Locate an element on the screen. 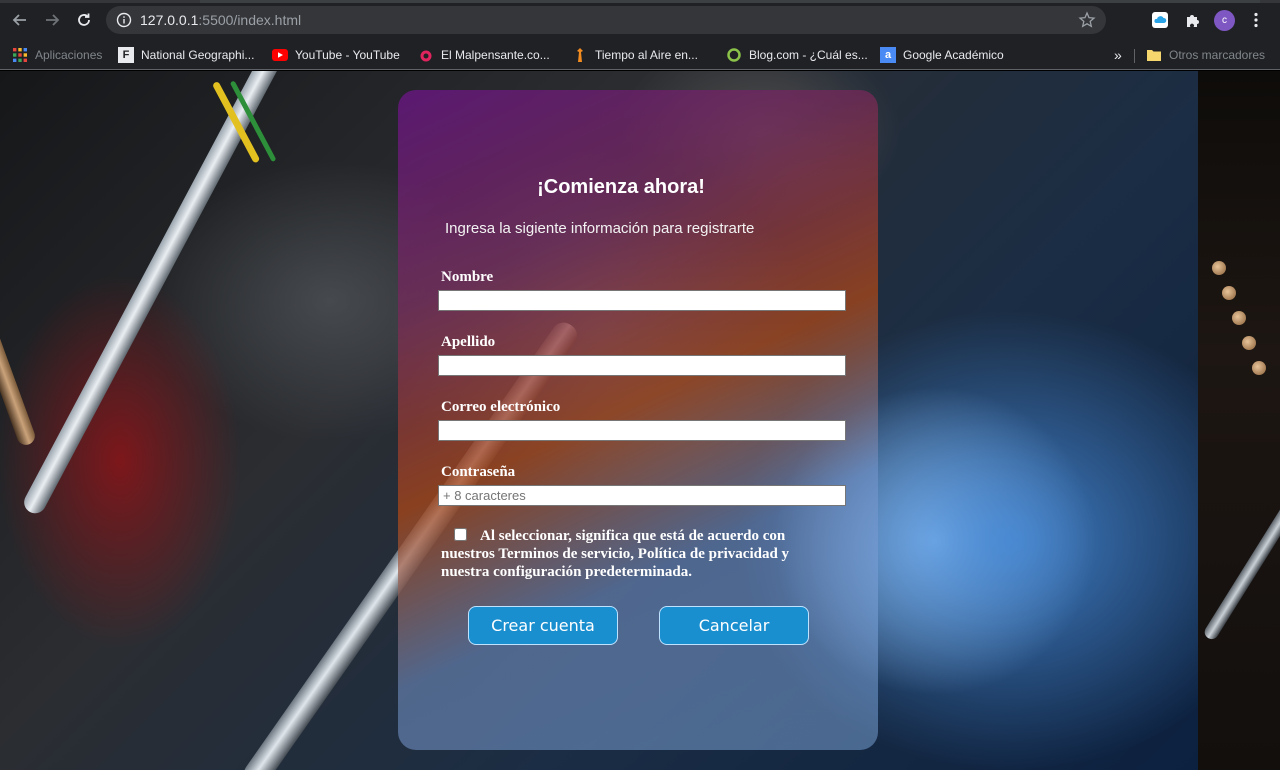 The image size is (1280, 770). bookmark-apps: Aplicaciones is located at coordinates (57, 55).